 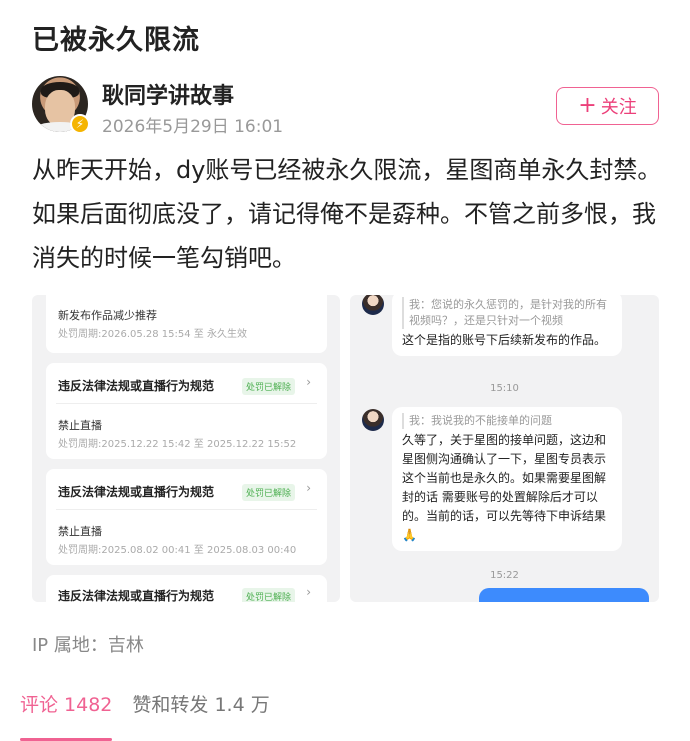 I want to click on penalty-period: 处罚周期:2025.12.22 15:42 至 2025.12.22 15:52, so click(x=177, y=444).